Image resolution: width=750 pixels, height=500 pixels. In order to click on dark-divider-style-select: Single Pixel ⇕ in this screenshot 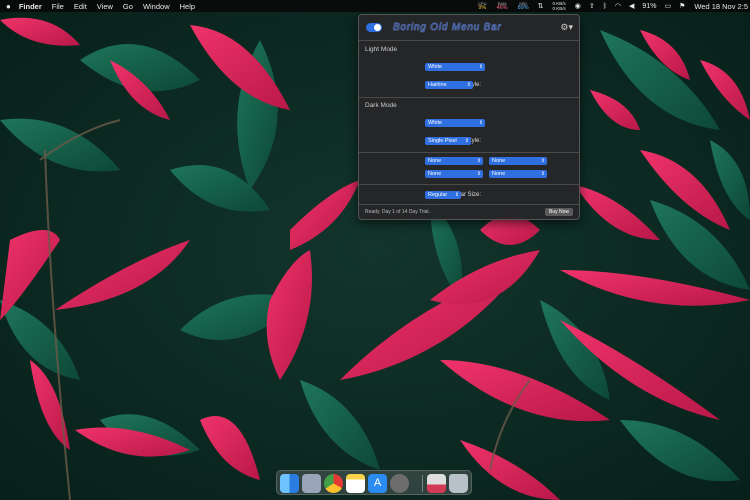, I will do `click(448, 141)`.